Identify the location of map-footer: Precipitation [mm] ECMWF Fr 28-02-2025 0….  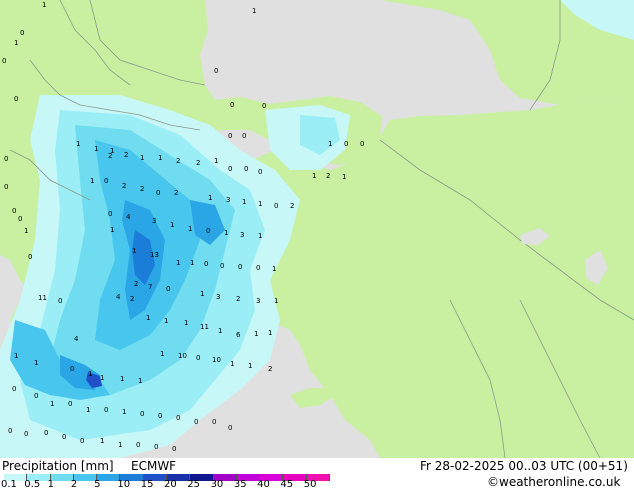
(317, 474).